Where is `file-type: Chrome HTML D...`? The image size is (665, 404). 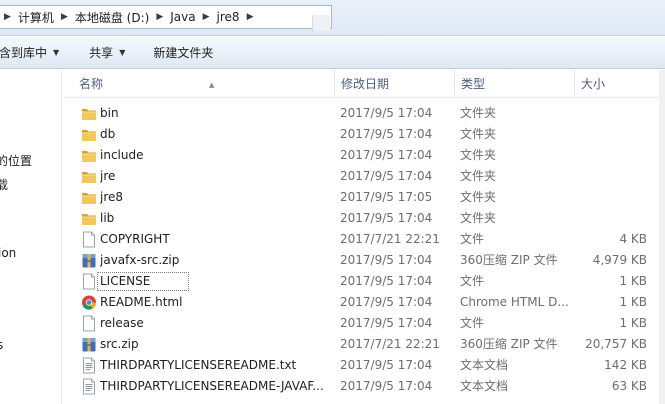 file-type: Chrome HTML D... is located at coordinates (514, 302).